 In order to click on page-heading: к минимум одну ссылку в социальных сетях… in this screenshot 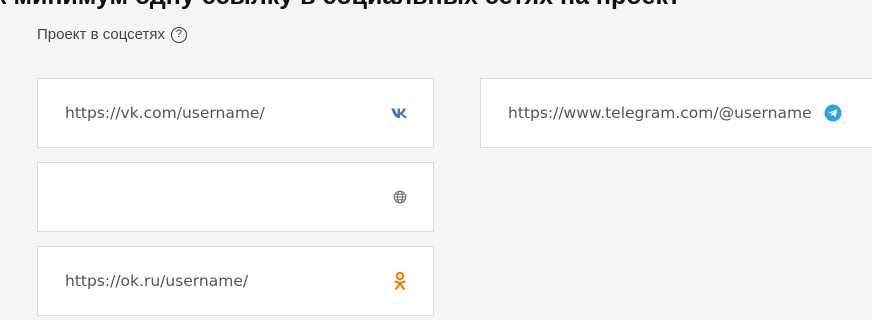, I will do `click(340, 4)`.